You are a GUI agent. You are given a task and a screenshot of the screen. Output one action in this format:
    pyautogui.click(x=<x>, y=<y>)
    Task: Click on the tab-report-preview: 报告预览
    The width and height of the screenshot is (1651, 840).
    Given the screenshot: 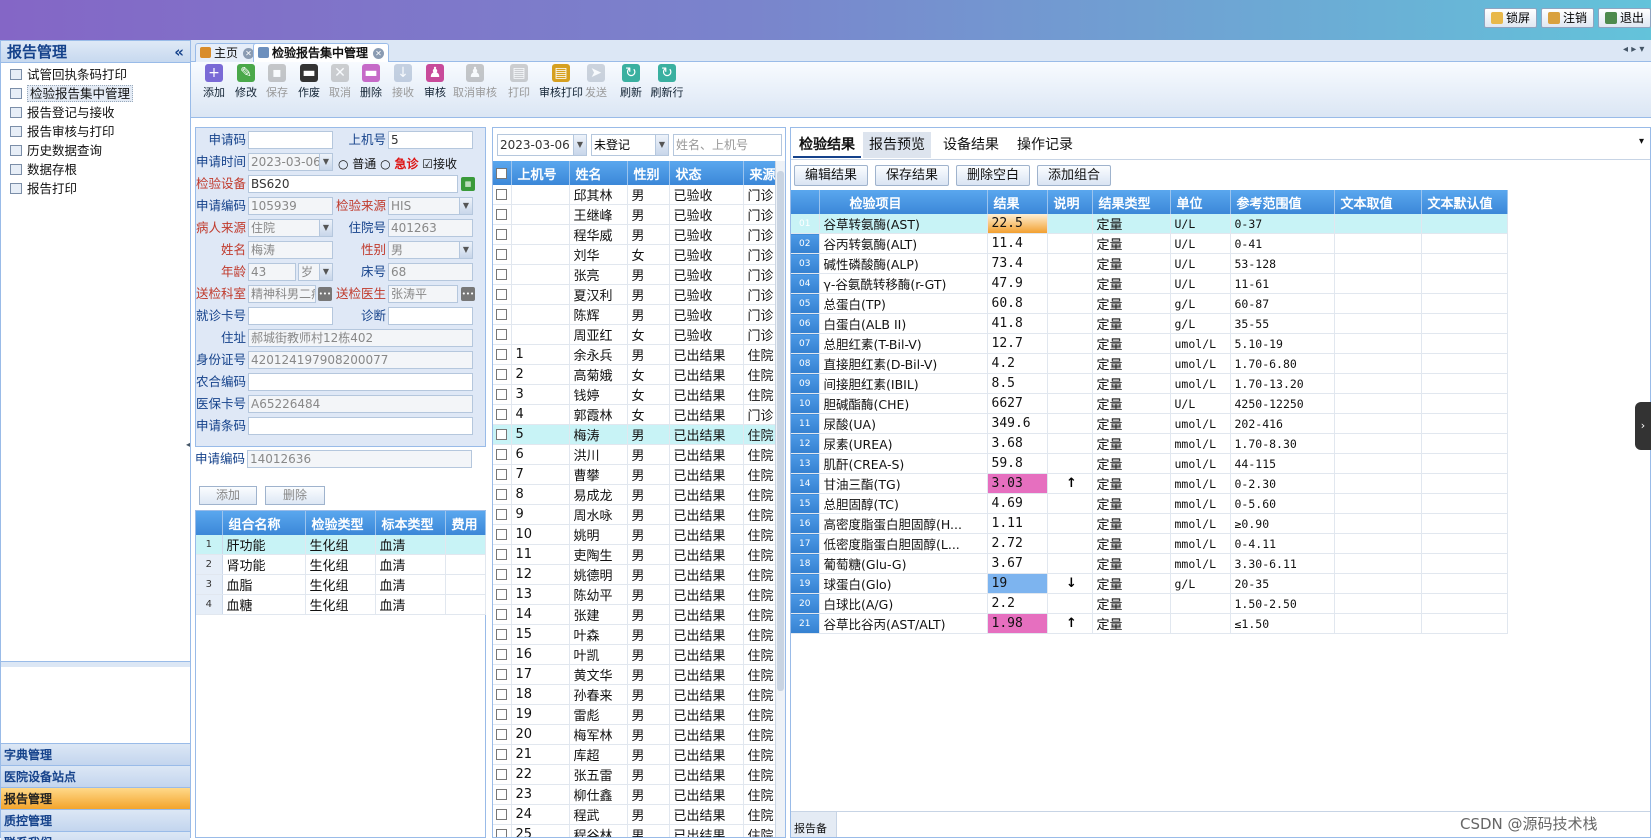 What is the action you would take?
    pyautogui.click(x=897, y=145)
    